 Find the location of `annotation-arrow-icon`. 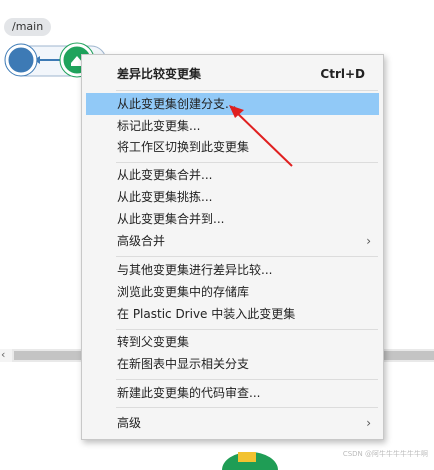

annotation-arrow-icon is located at coordinates (261, 136).